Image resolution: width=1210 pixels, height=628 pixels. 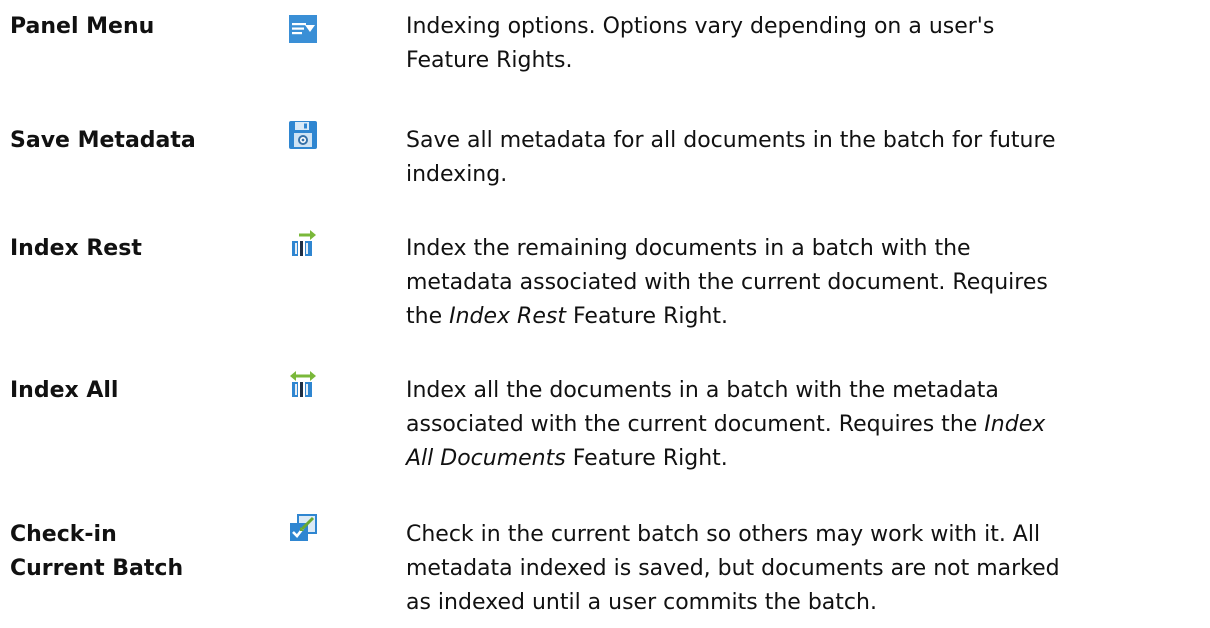 I want to click on description-line: Feature Rights., so click(x=489, y=60).